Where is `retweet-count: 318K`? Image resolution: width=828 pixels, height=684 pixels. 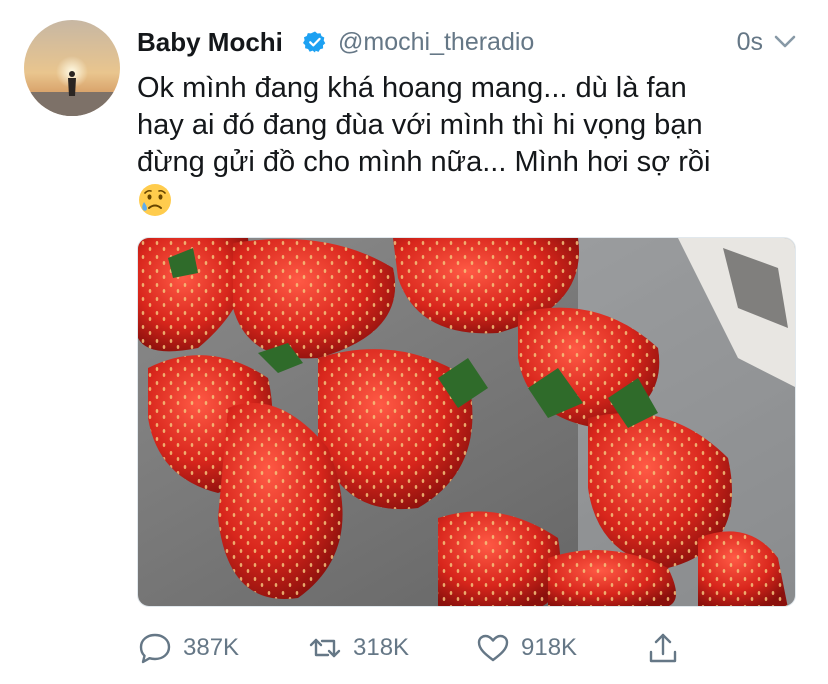 retweet-count: 318K is located at coordinates (381, 647).